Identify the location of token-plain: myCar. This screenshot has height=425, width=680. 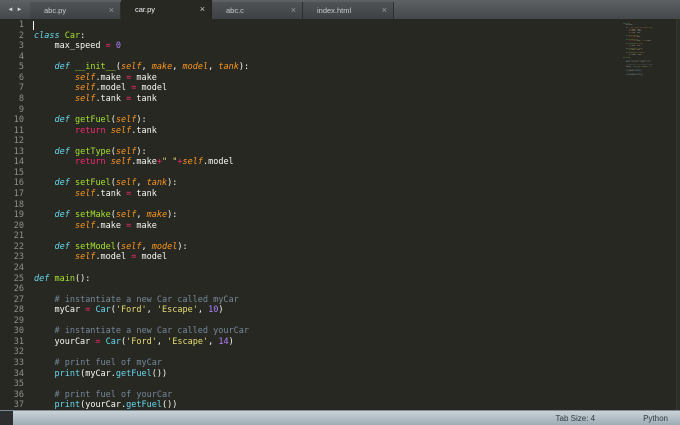
(627, 61).